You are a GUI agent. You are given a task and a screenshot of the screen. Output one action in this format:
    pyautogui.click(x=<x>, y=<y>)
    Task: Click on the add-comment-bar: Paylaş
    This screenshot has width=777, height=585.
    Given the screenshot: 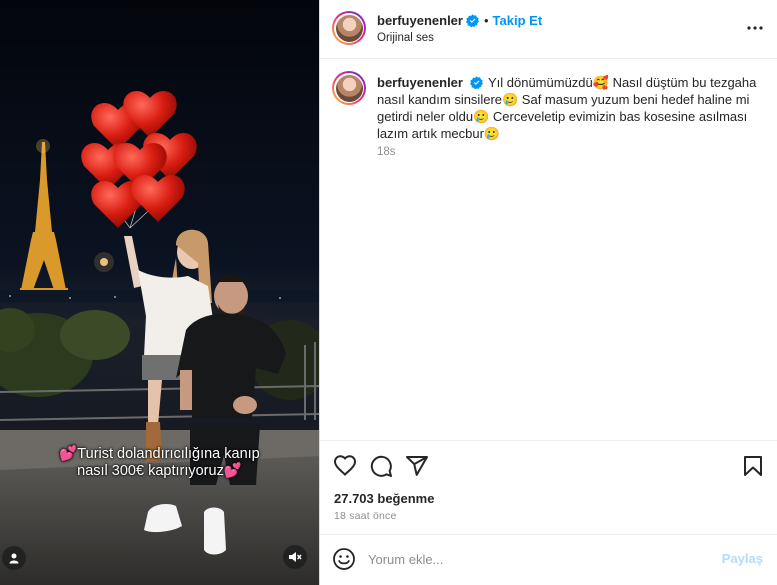 What is the action you would take?
    pyautogui.click(x=548, y=559)
    